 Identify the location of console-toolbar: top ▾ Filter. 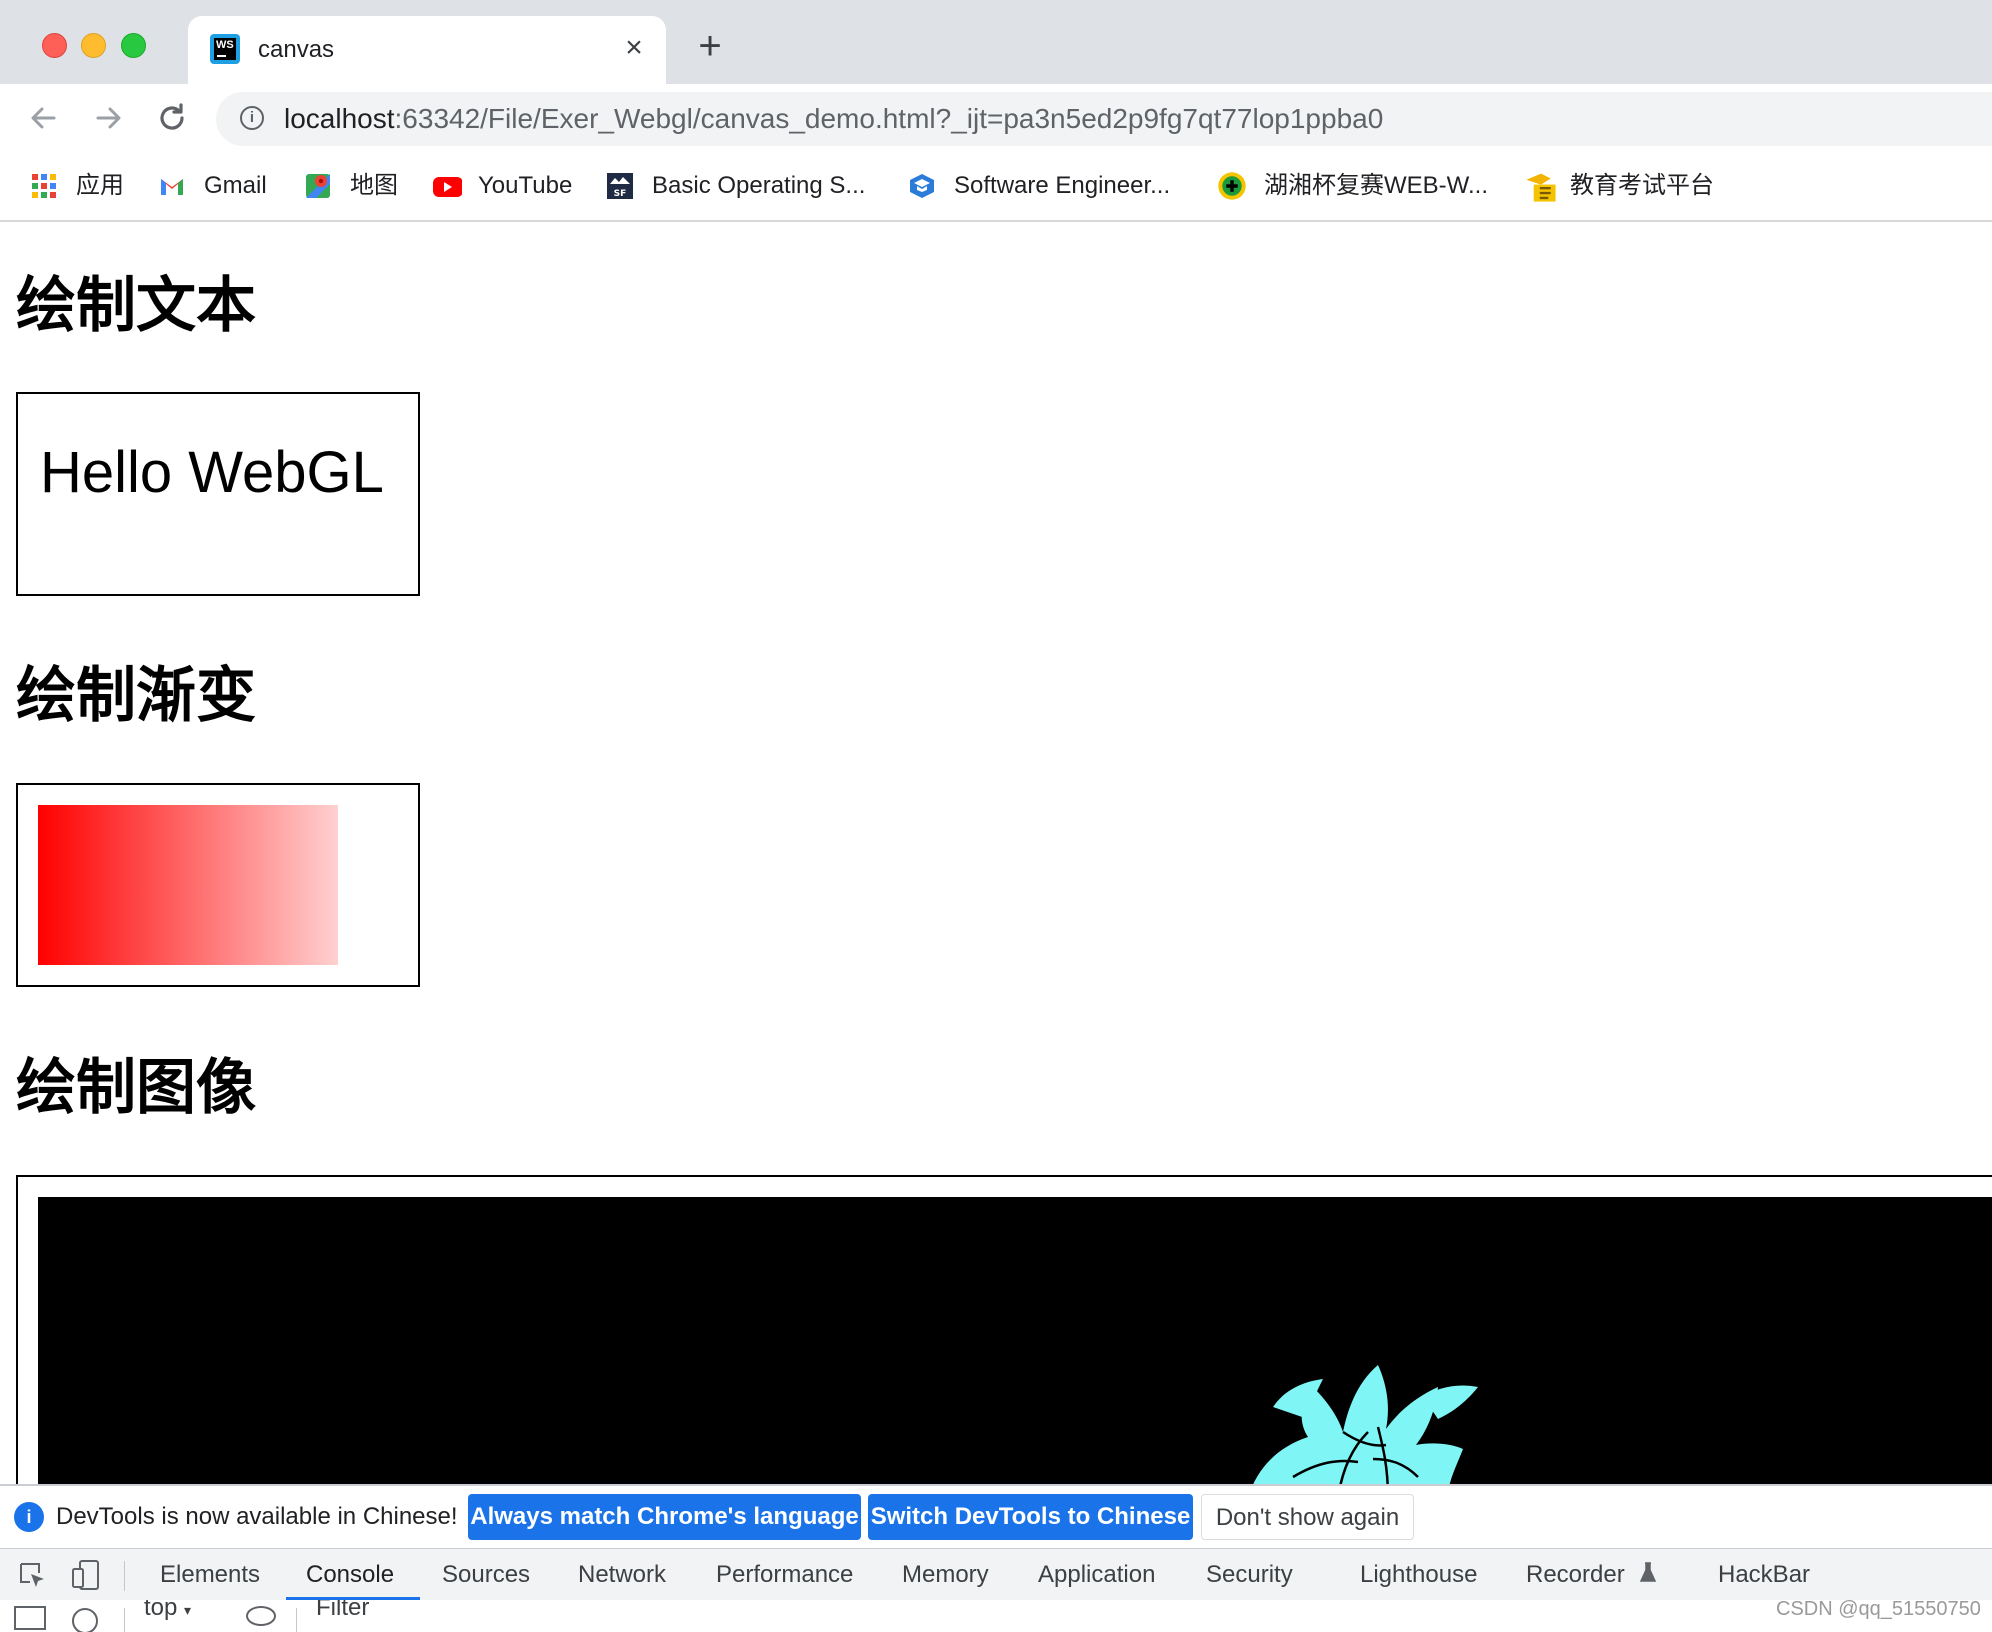
(996, 1616).